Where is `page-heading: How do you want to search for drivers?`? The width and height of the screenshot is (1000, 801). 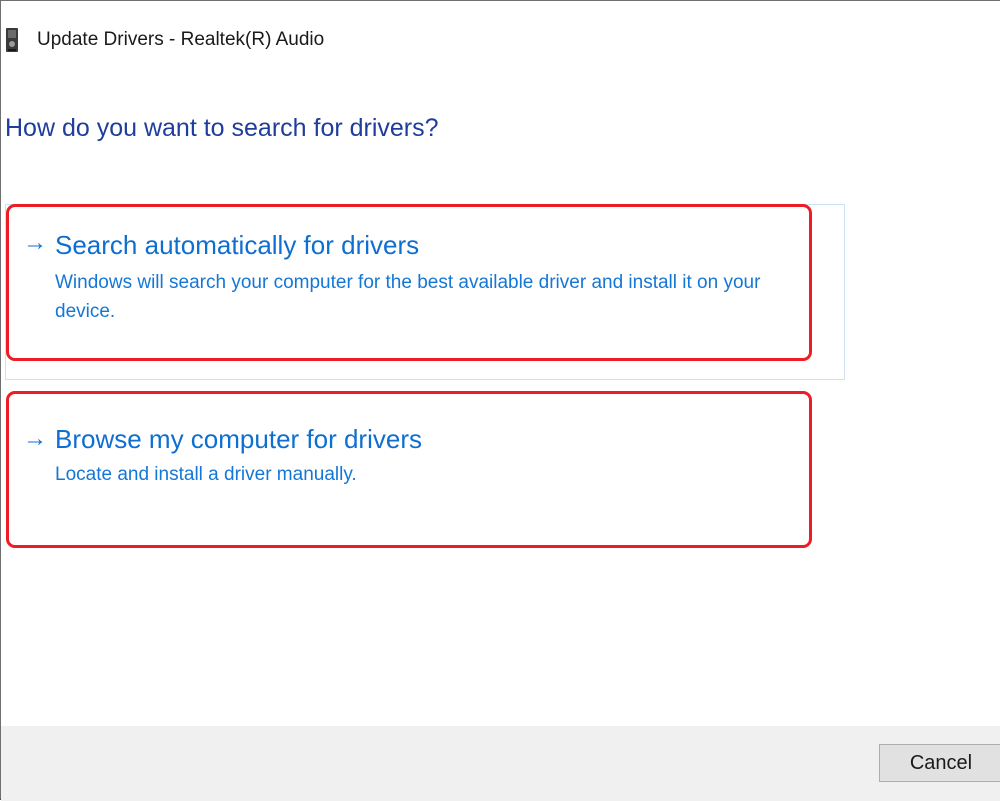 page-heading: How do you want to search for drivers? is located at coordinates (222, 128).